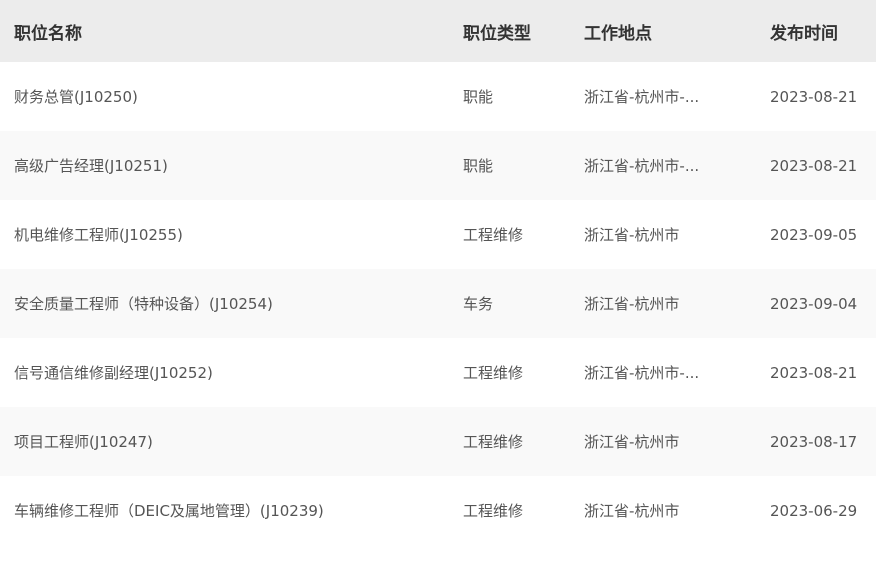 This screenshot has width=876, height=569. Describe the element at coordinates (231, 372) in the screenshot. I see `job-title-cell: 信号通信维修副经理(J10252)` at that location.